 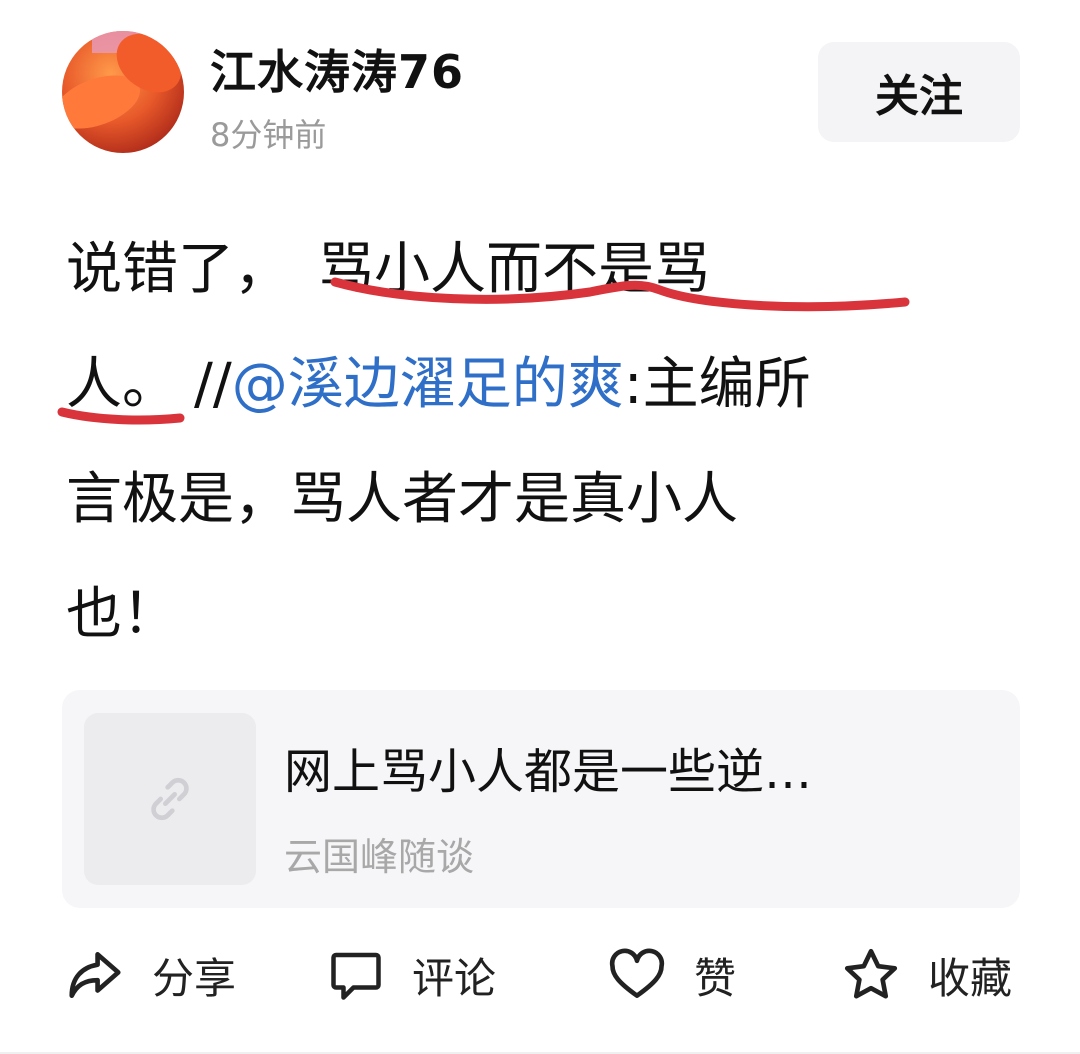 I want to click on share-button: 分享, so click(x=150, y=975).